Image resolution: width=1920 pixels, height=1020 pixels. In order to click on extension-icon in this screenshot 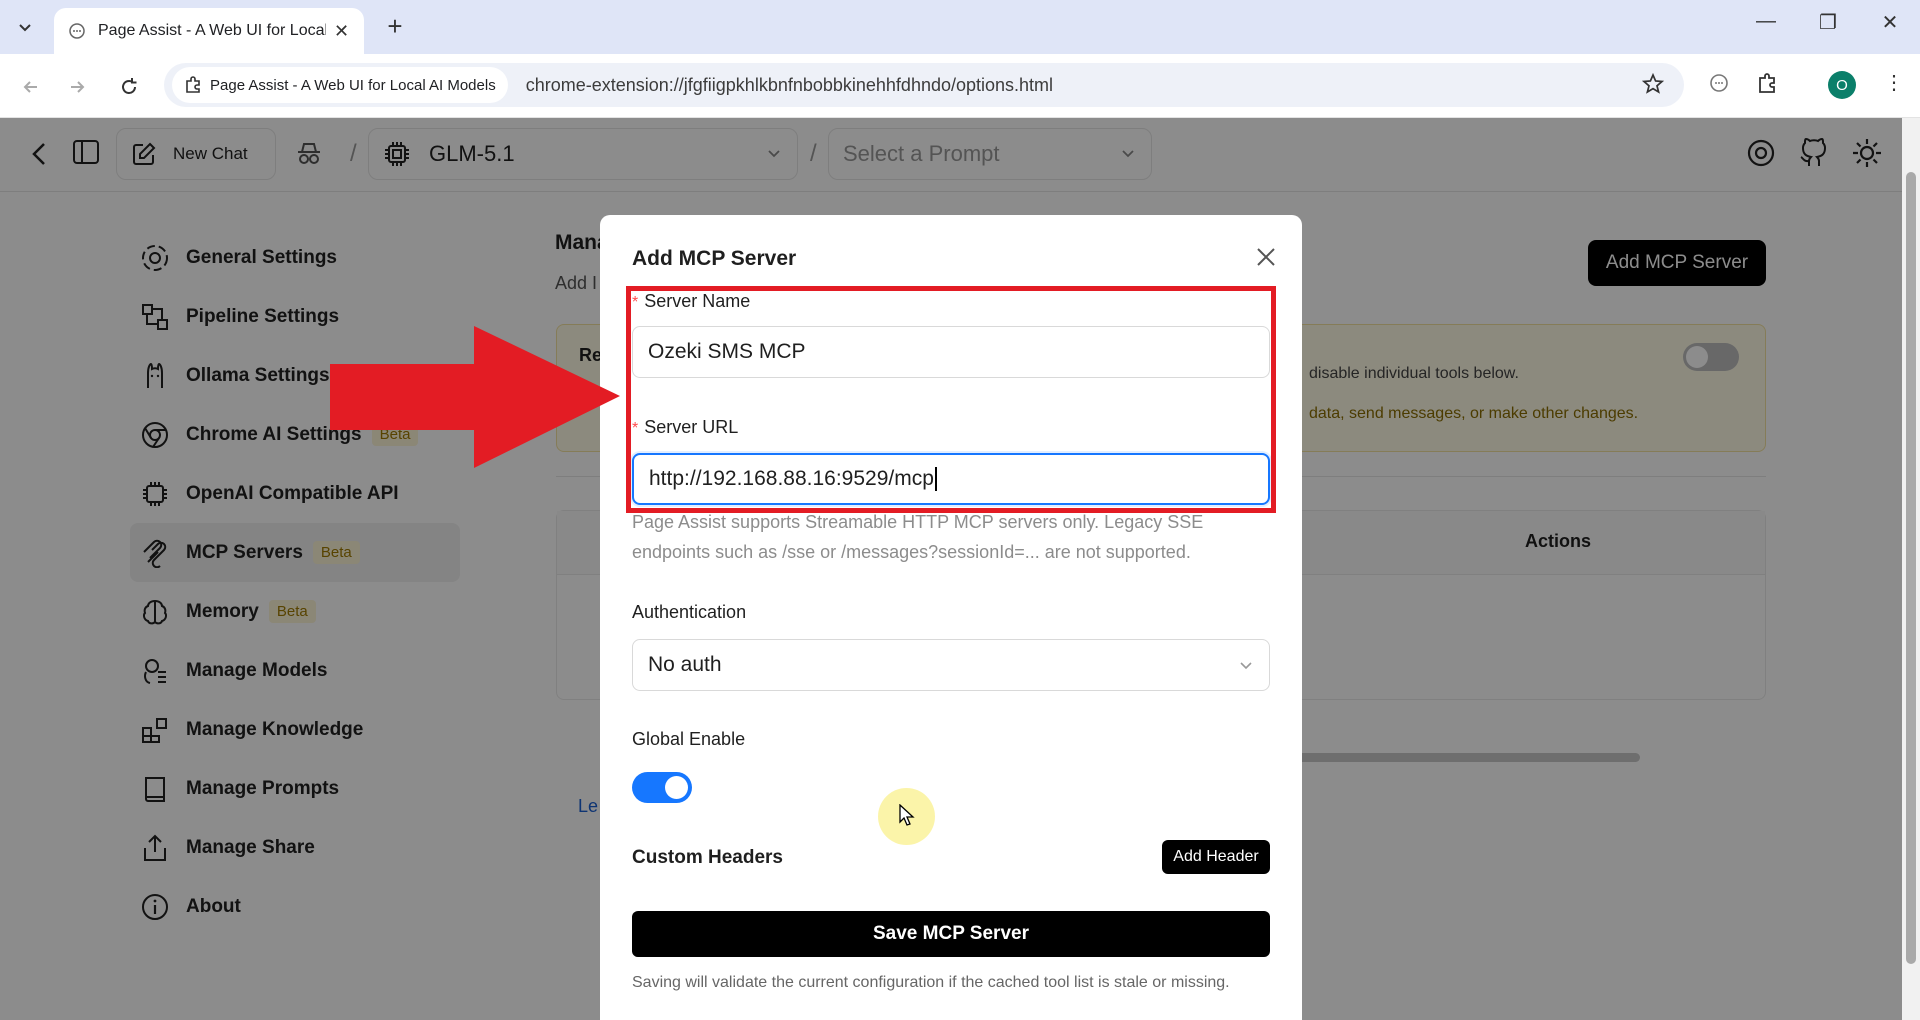, I will do `click(193, 84)`.